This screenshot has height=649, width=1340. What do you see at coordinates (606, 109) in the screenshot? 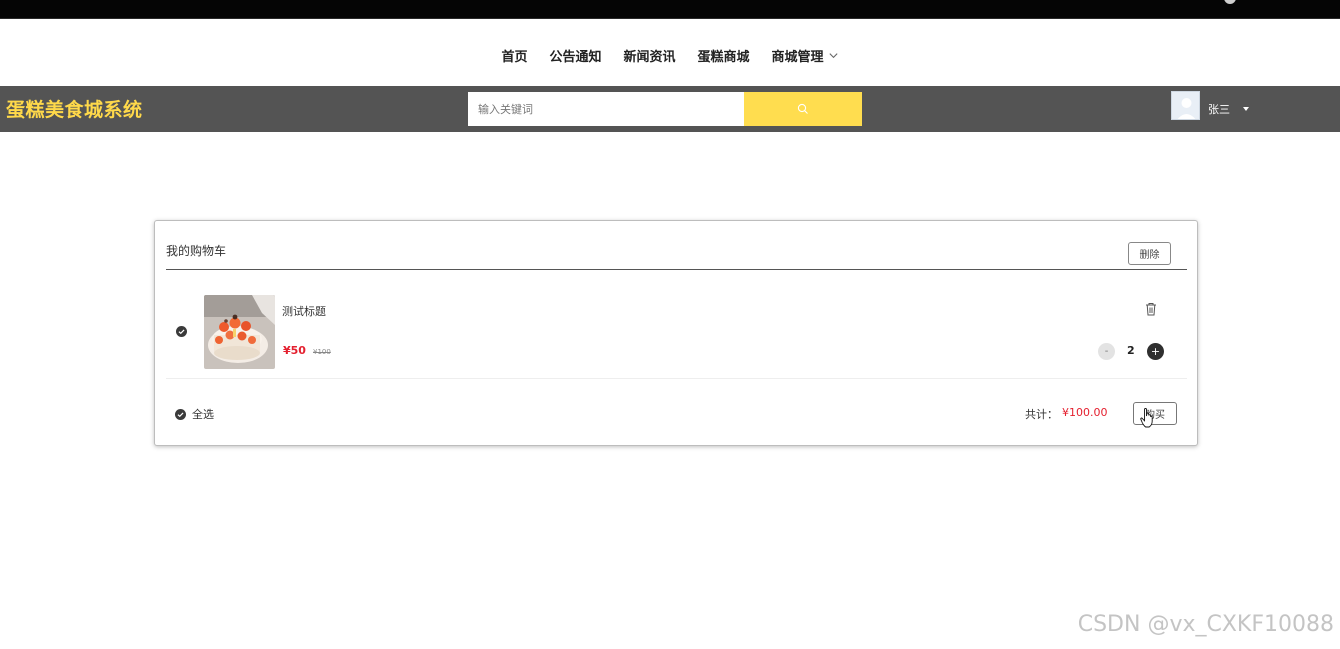
I see `search-input` at bounding box center [606, 109].